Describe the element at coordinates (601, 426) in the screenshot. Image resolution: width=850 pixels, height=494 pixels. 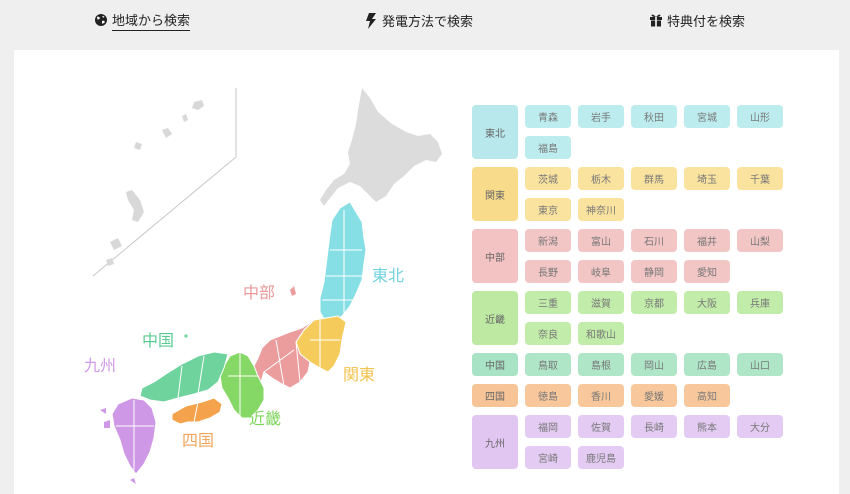
I see `prefecture-button: 佐賀` at that location.